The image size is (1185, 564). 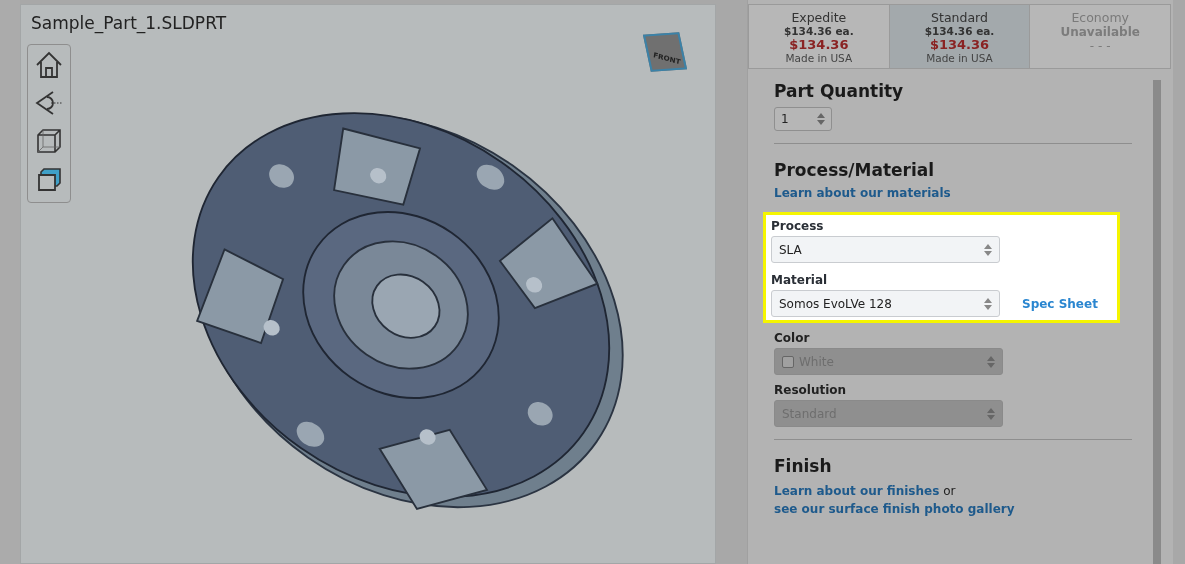 What do you see at coordinates (810, 390) in the screenshot?
I see `field-label: Resolution` at bounding box center [810, 390].